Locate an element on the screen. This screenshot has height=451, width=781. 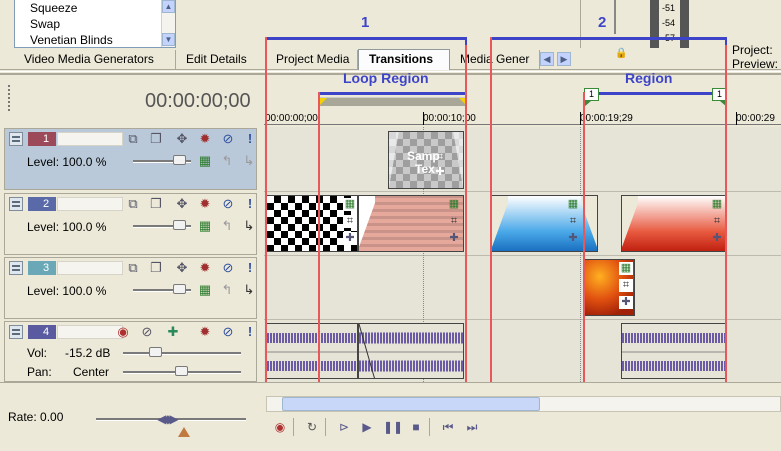
fire-clip: ▦ ⌗ ✚ is located at coordinates (609, 287).